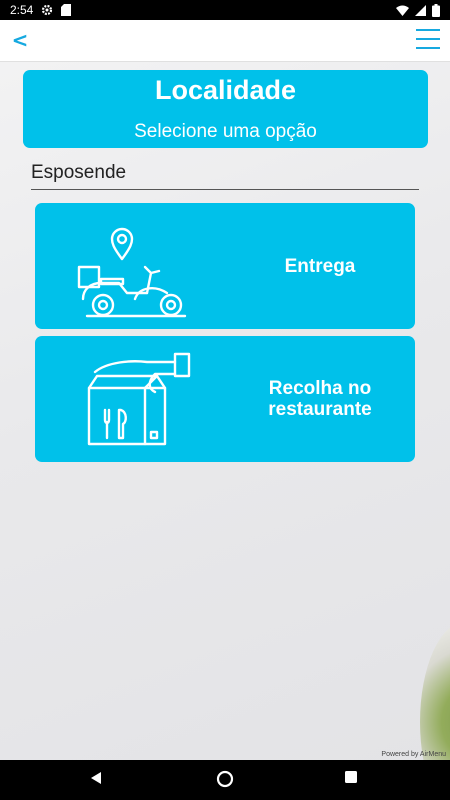  What do you see at coordinates (225, 109) in the screenshot?
I see `title-card: Localidade Selecione uma opção` at bounding box center [225, 109].